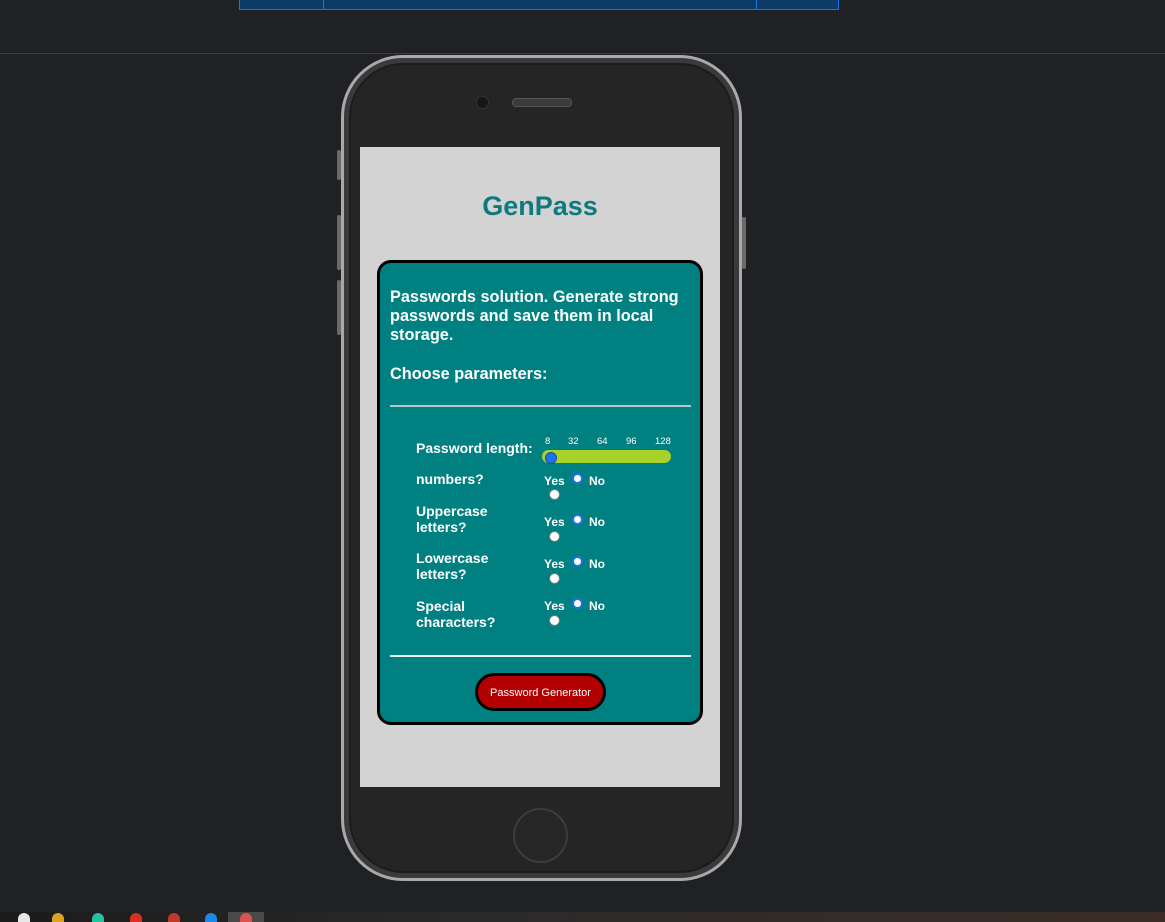  Describe the element at coordinates (456, 614) in the screenshot. I see `special-characters-label: Special characters?` at that location.